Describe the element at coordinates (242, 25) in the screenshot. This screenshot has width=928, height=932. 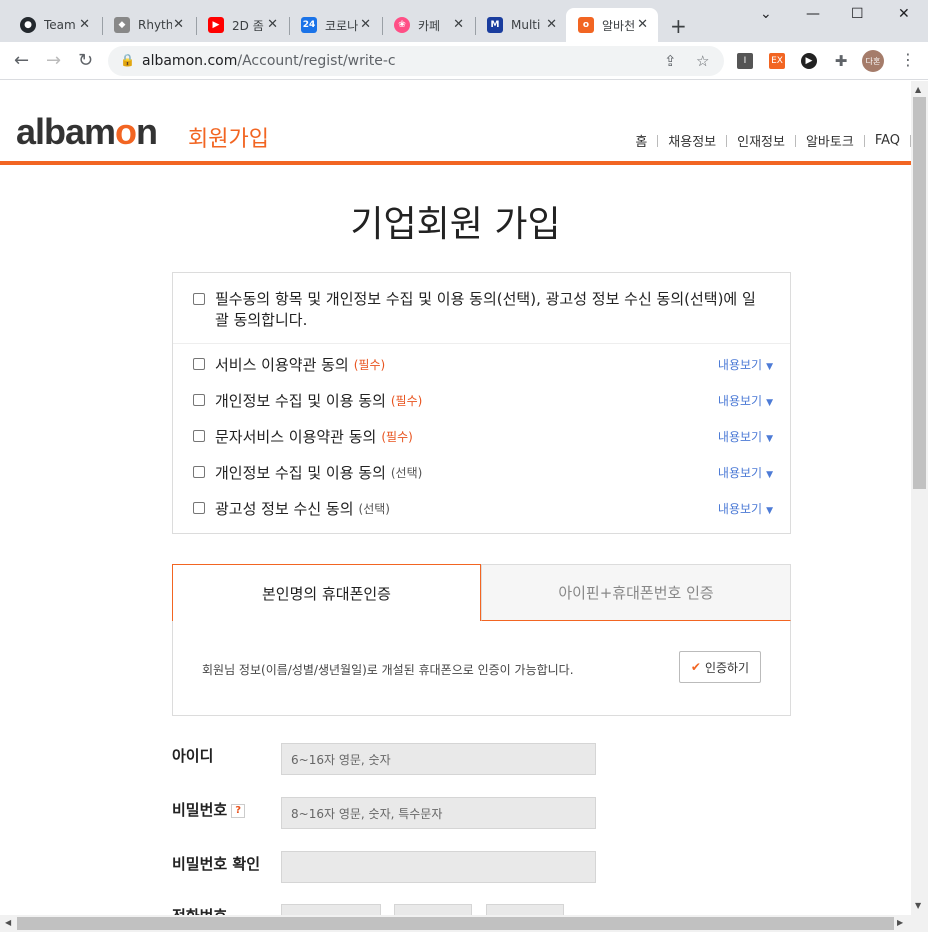
I see `tab-youtube: ▶ 2D 좀 ✕` at that location.